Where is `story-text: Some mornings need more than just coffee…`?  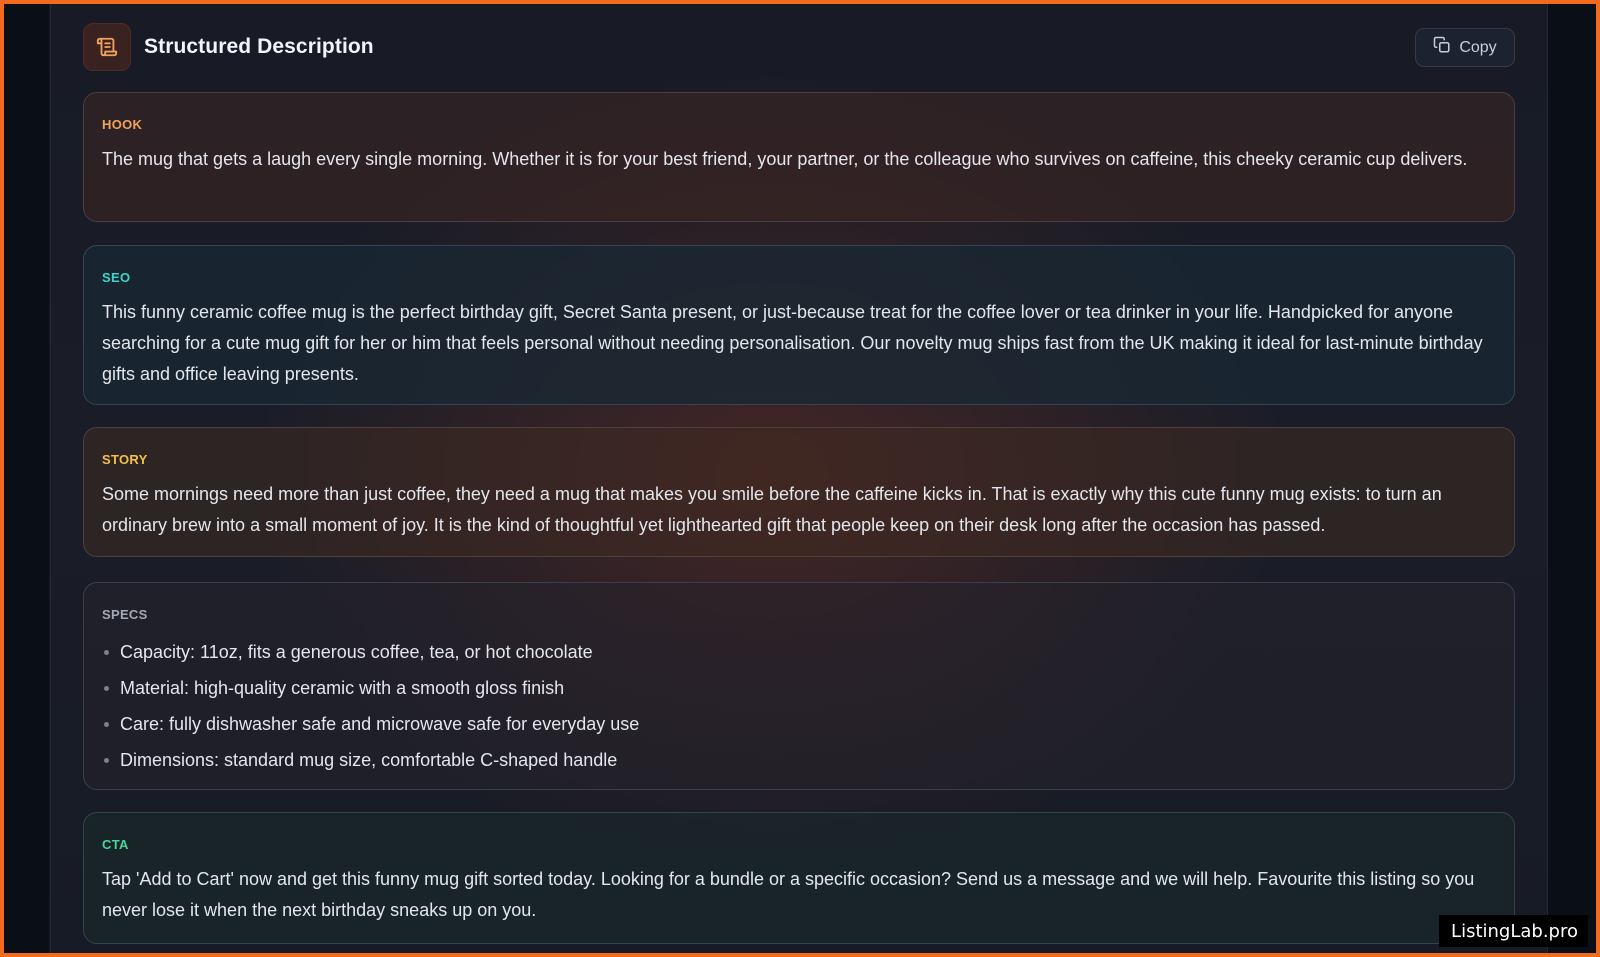
story-text: Some mornings need more than just coffee… is located at coordinates (772, 509).